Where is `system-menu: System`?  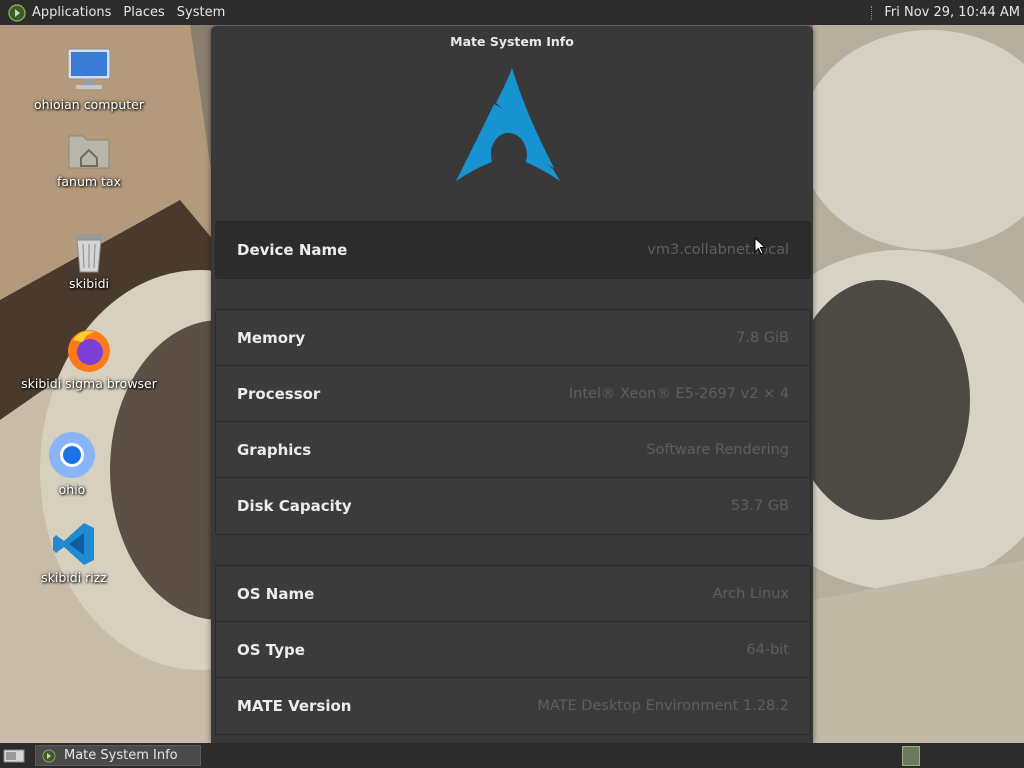
system-menu: System is located at coordinates (201, 12).